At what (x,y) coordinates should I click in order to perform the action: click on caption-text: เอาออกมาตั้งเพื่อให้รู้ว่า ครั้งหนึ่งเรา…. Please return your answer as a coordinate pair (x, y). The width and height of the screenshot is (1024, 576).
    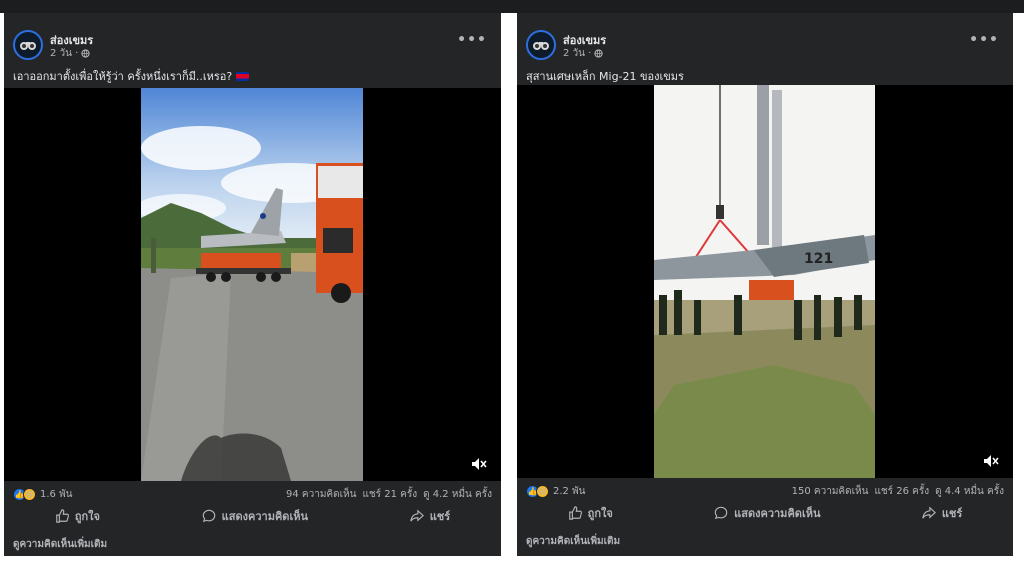
    Looking at the image, I should click on (123, 76).